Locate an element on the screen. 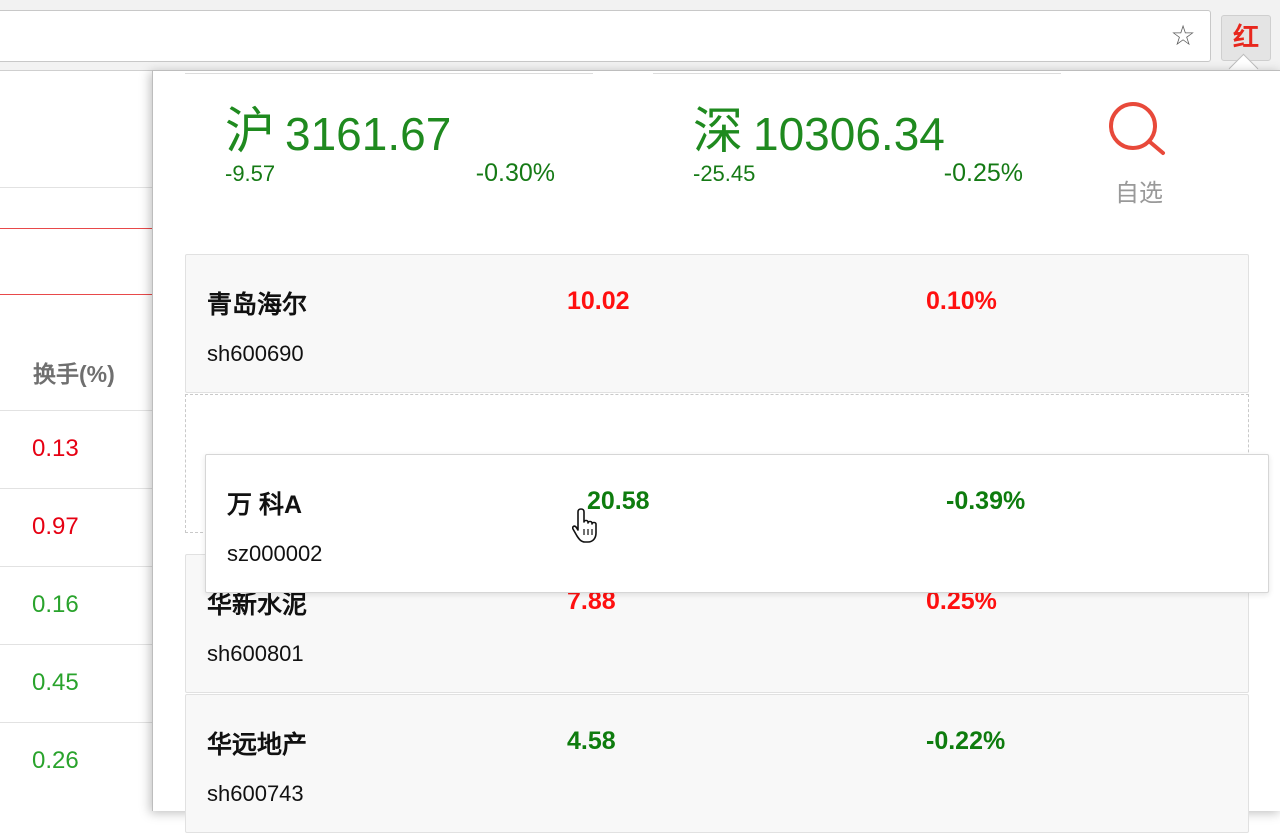  index-name: 沪 is located at coordinates (250, 131).